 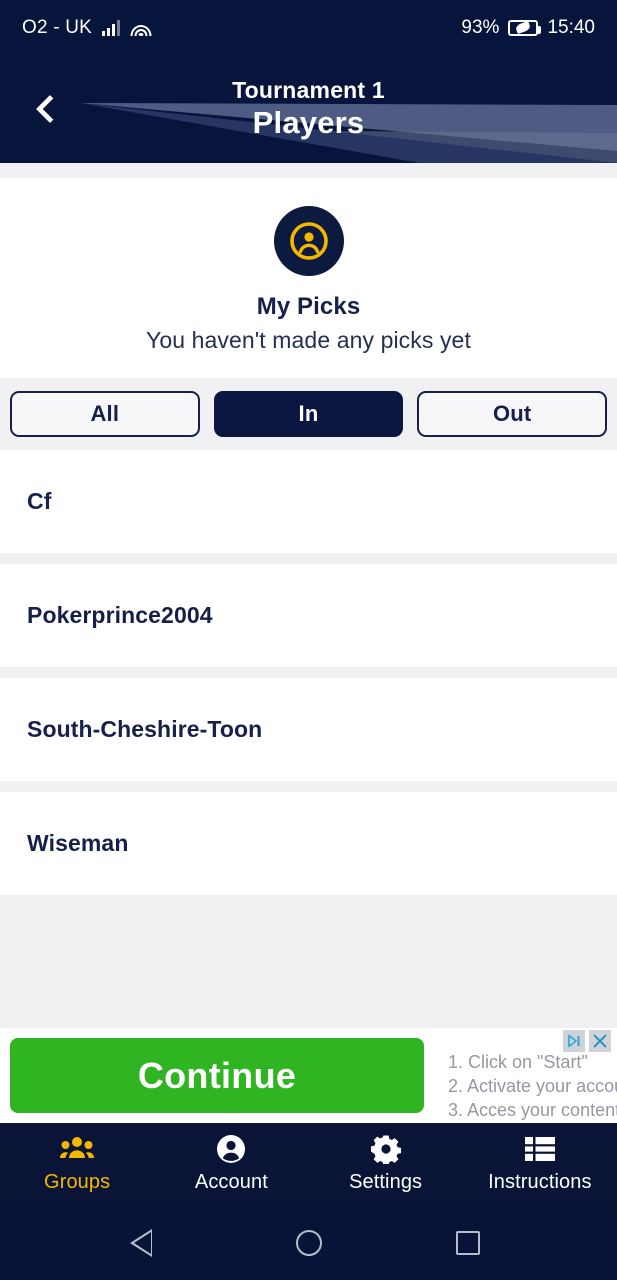 I want to click on status-bar-left: O2 - UK, so click(x=87, y=28).